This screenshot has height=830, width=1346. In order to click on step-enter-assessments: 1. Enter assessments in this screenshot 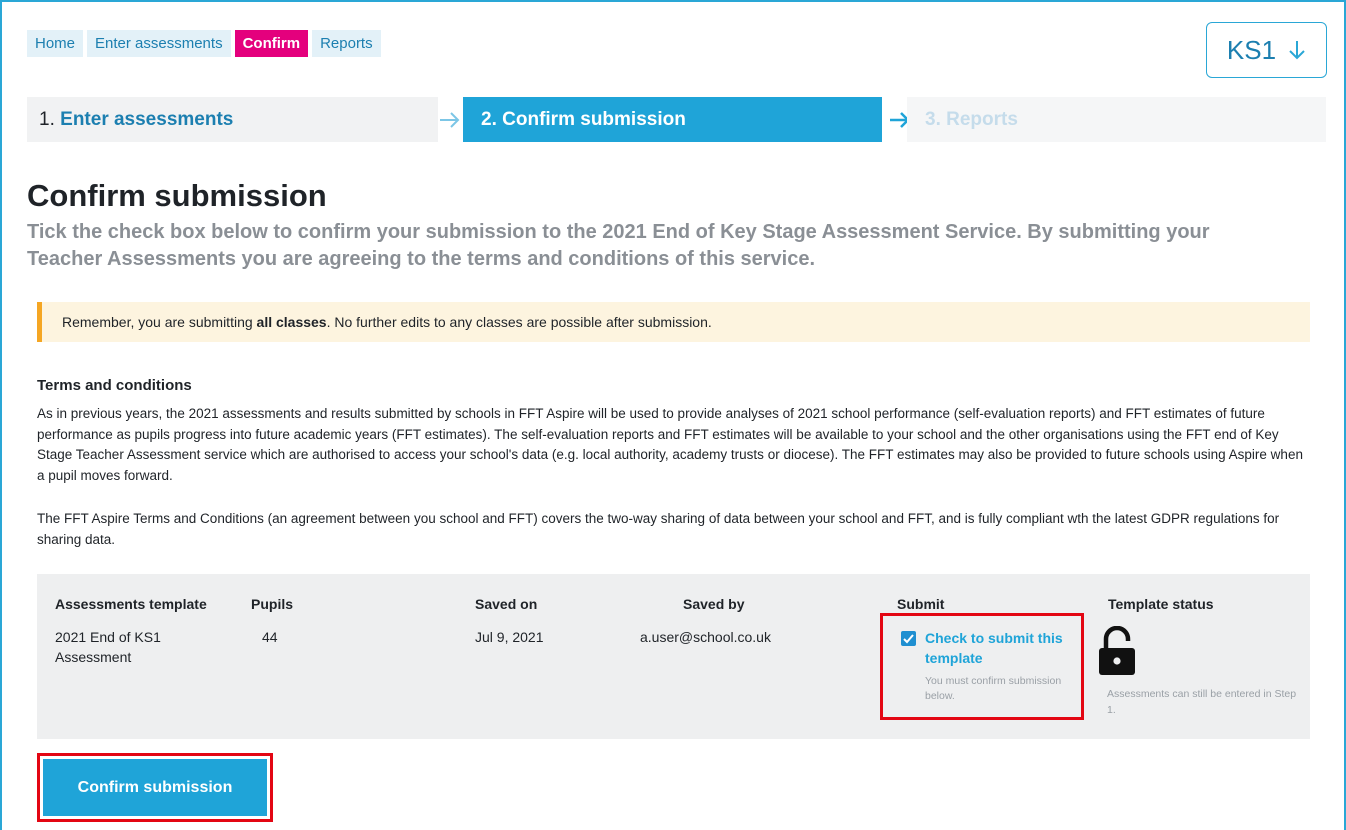, I will do `click(232, 119)`.